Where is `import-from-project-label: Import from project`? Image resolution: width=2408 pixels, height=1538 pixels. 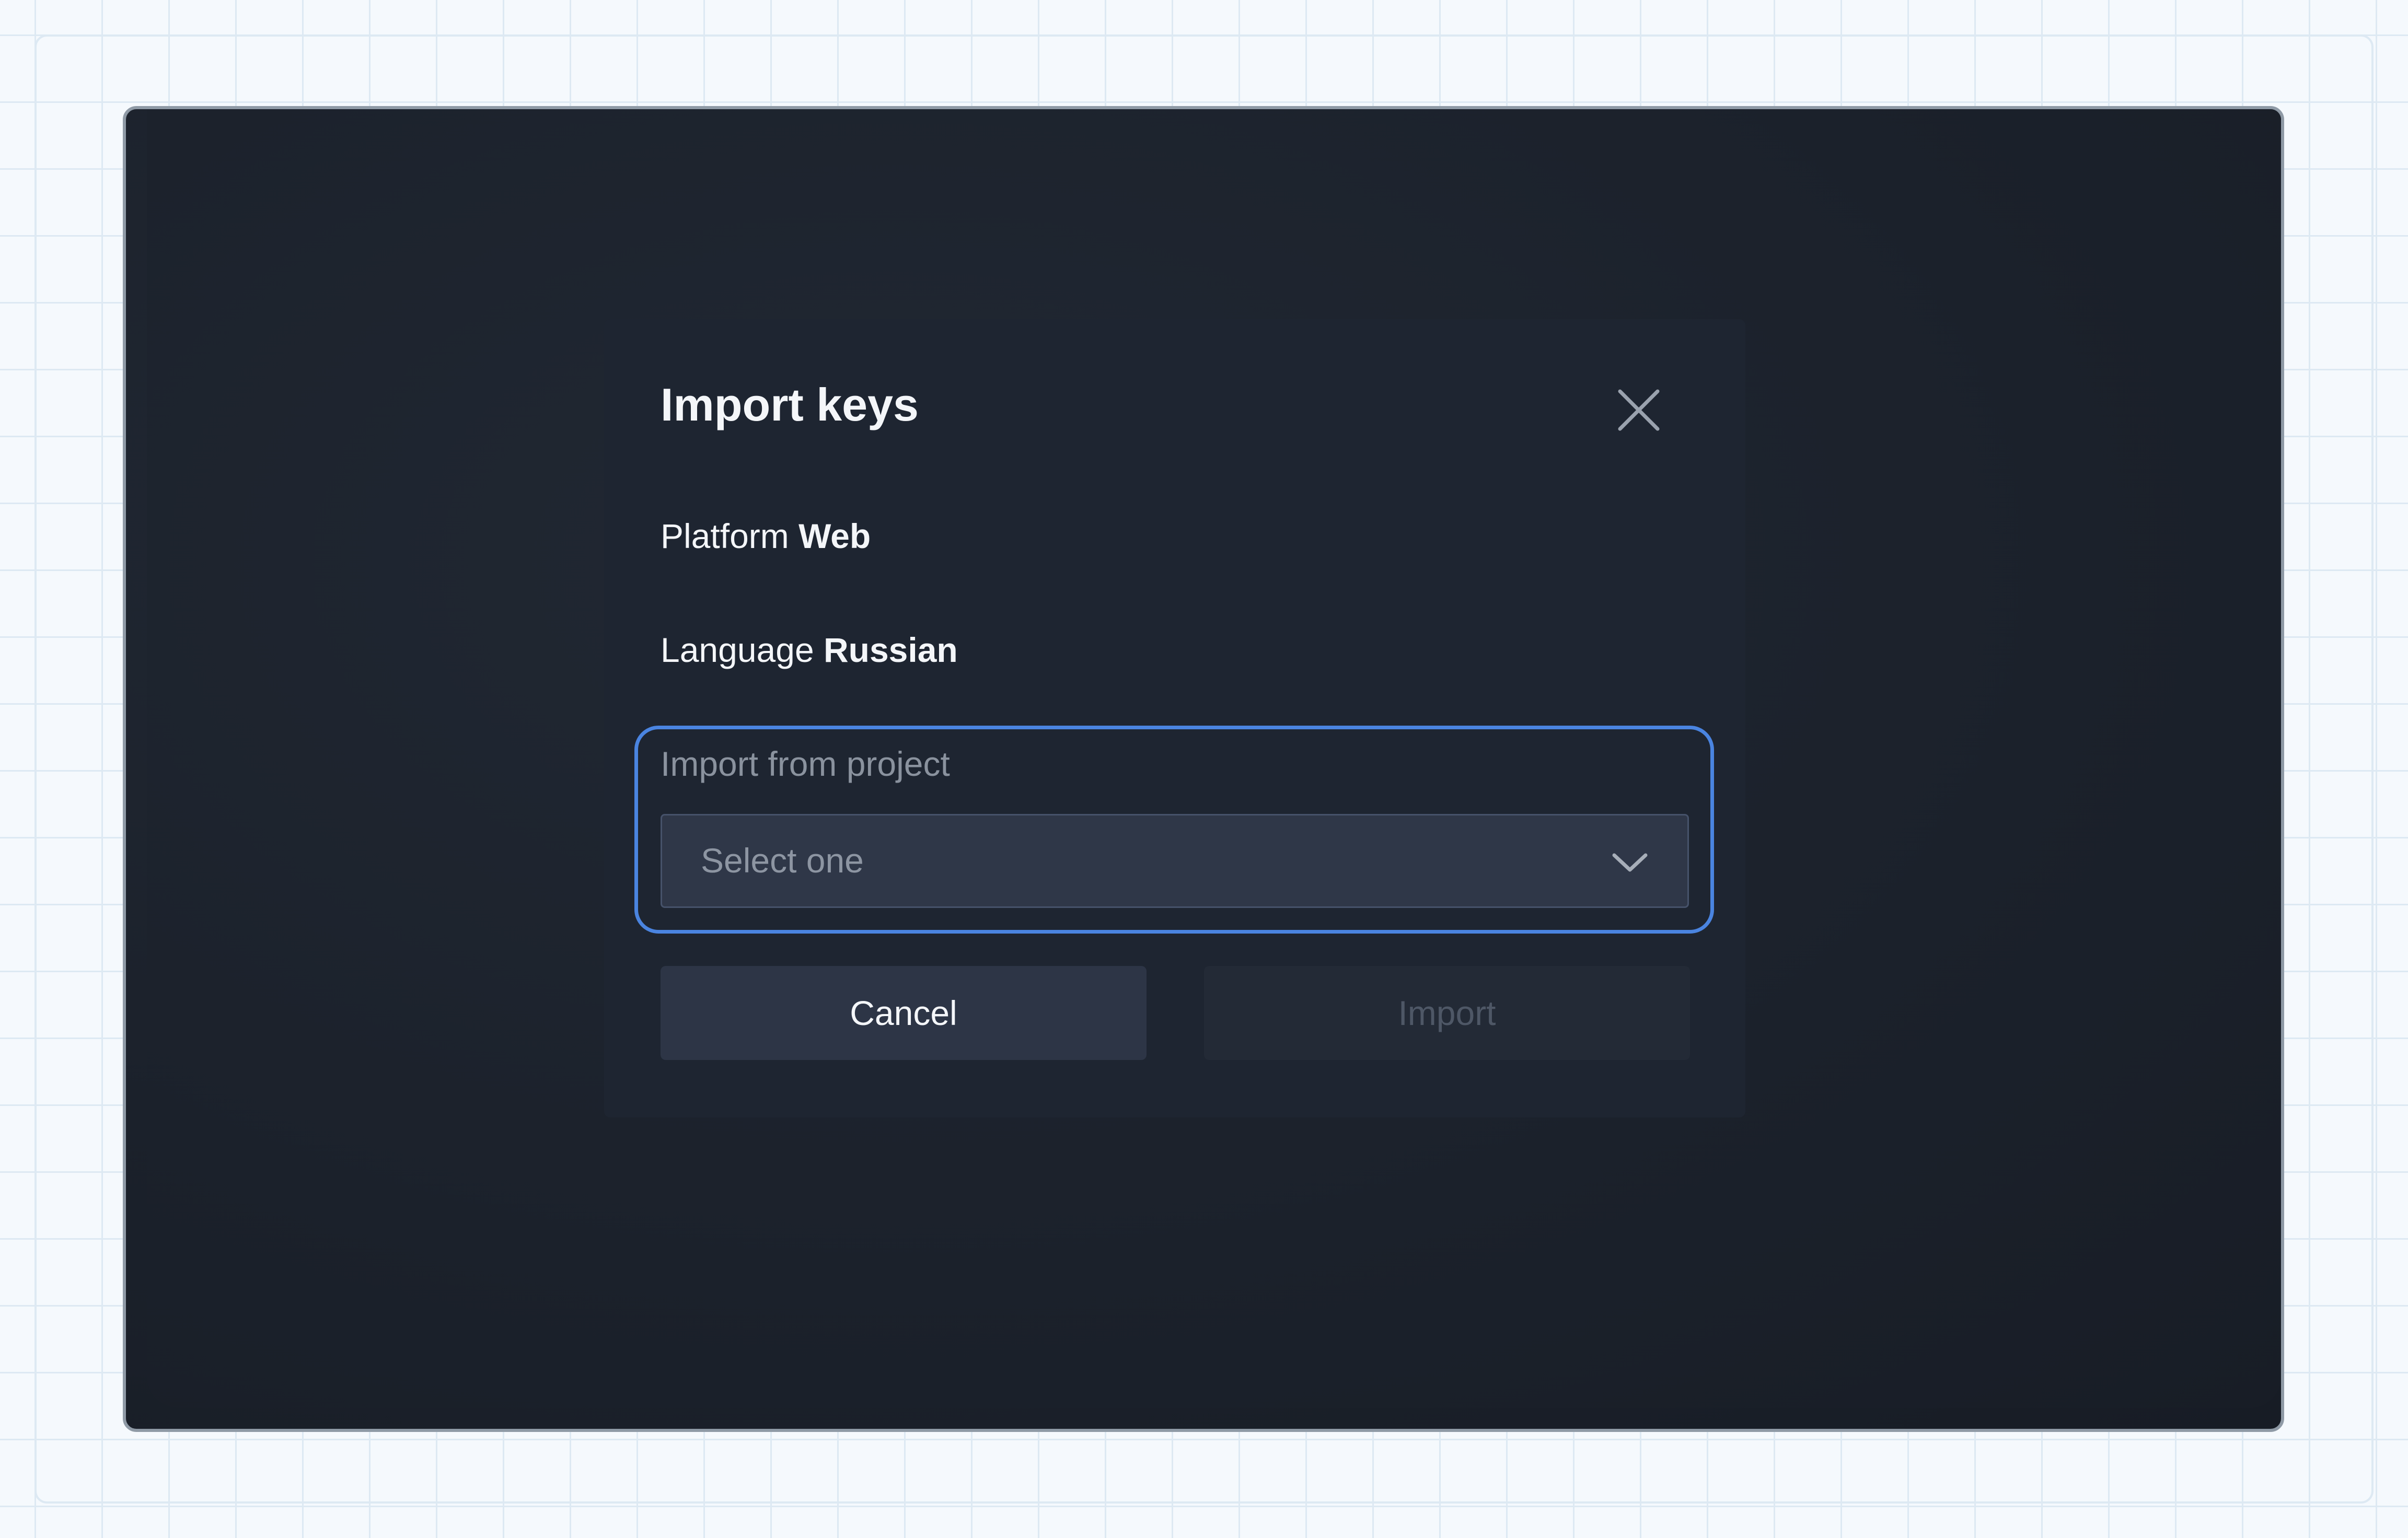 import-from-project-label: Import from project is located at coordinates (805, 763).